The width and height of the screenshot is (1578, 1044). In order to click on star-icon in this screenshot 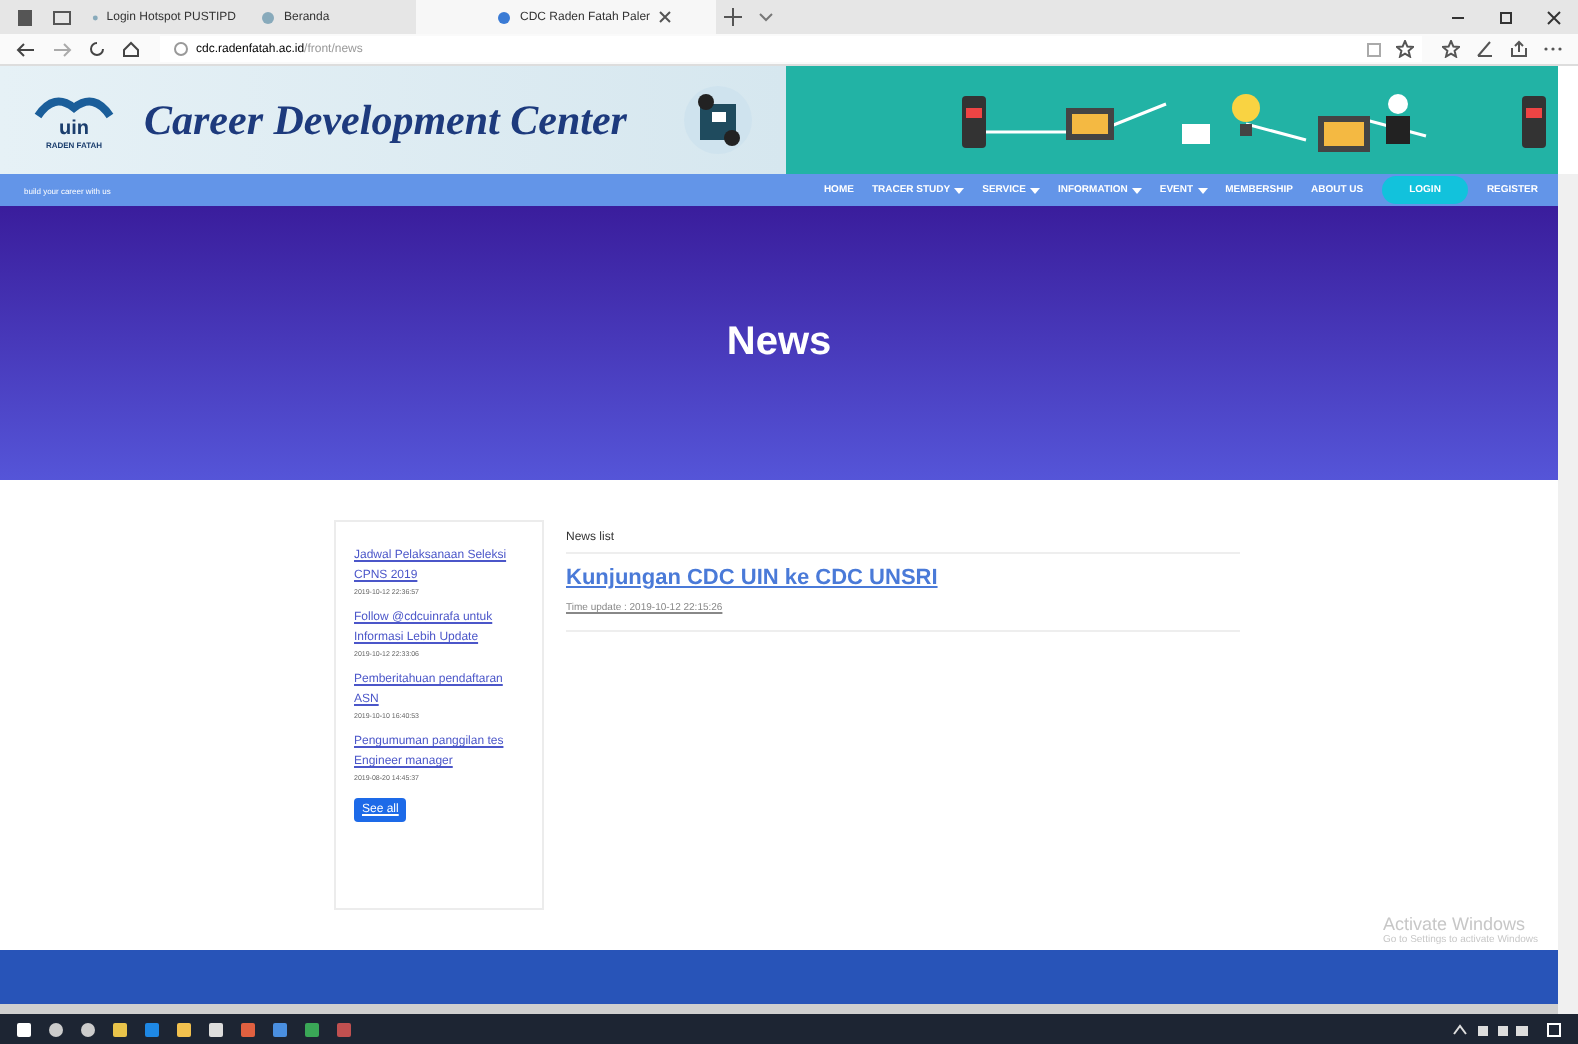, I will do `click(1405, 49)`.